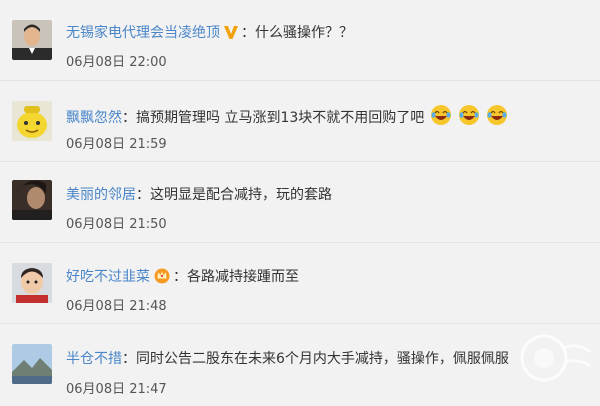  I want to click on crown-badge-icon, so click(162, 278).